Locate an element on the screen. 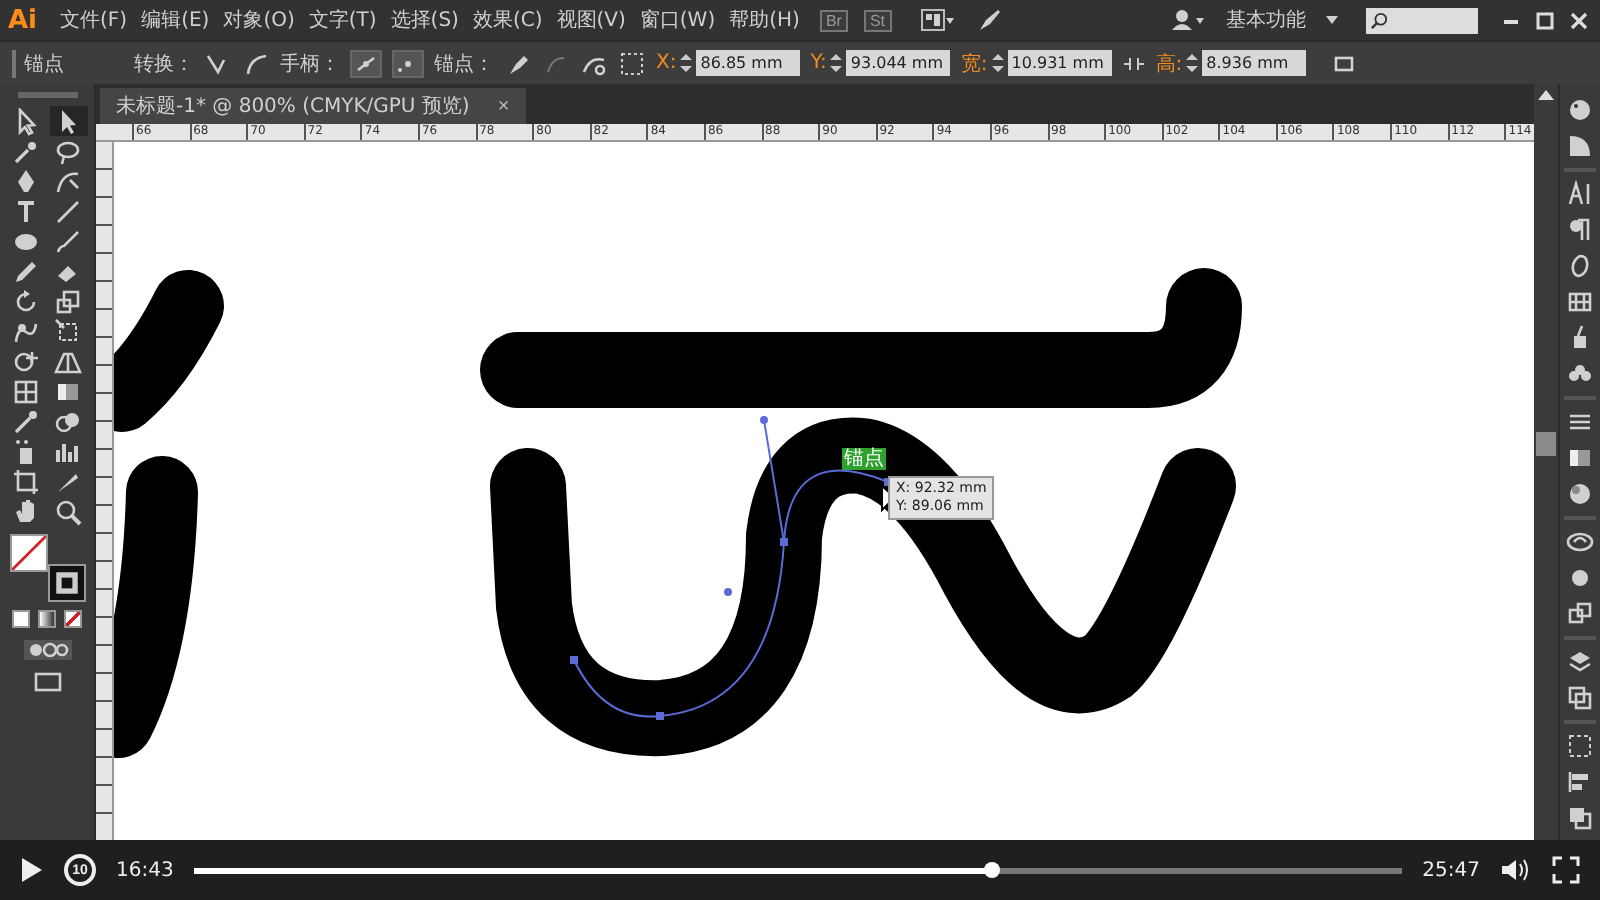 The image size is (1600, 900). layout-icon is located at coordinates (937, 20).